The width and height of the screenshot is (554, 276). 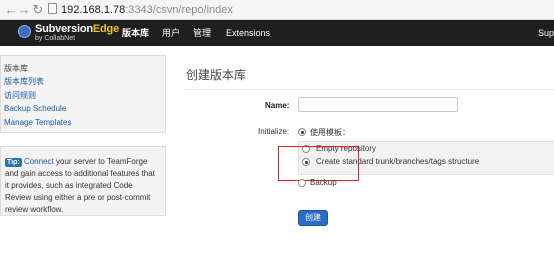 I want to click on nav-extensions: Extensions, so click(x=248, y=33).